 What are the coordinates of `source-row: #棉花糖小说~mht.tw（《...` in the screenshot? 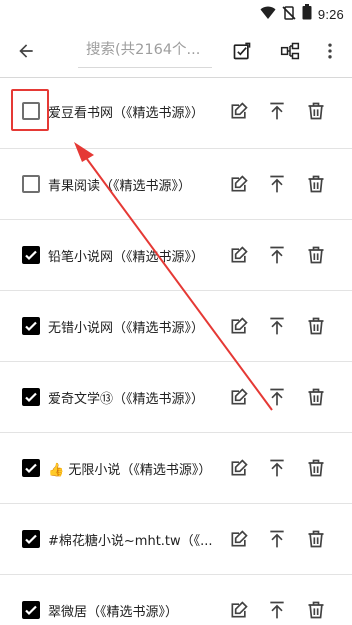 It's located at (176, 539).